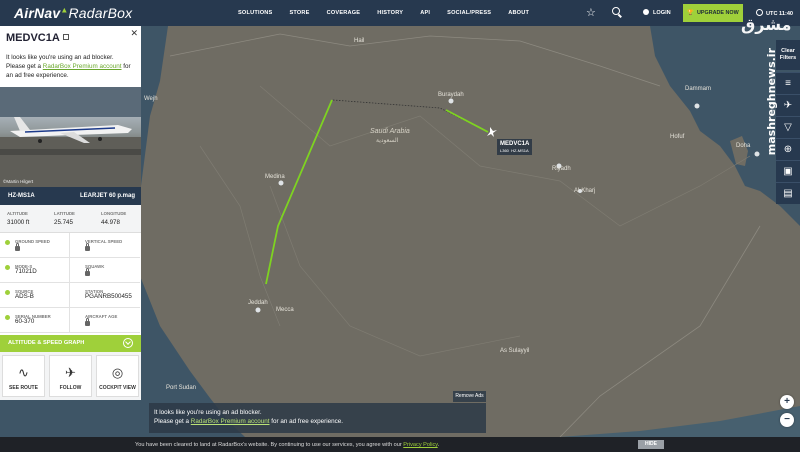 This screenshot has height=452, width=800. I want to click on aircraft-photo: ©Martin Hilgert, so click(70, 137).